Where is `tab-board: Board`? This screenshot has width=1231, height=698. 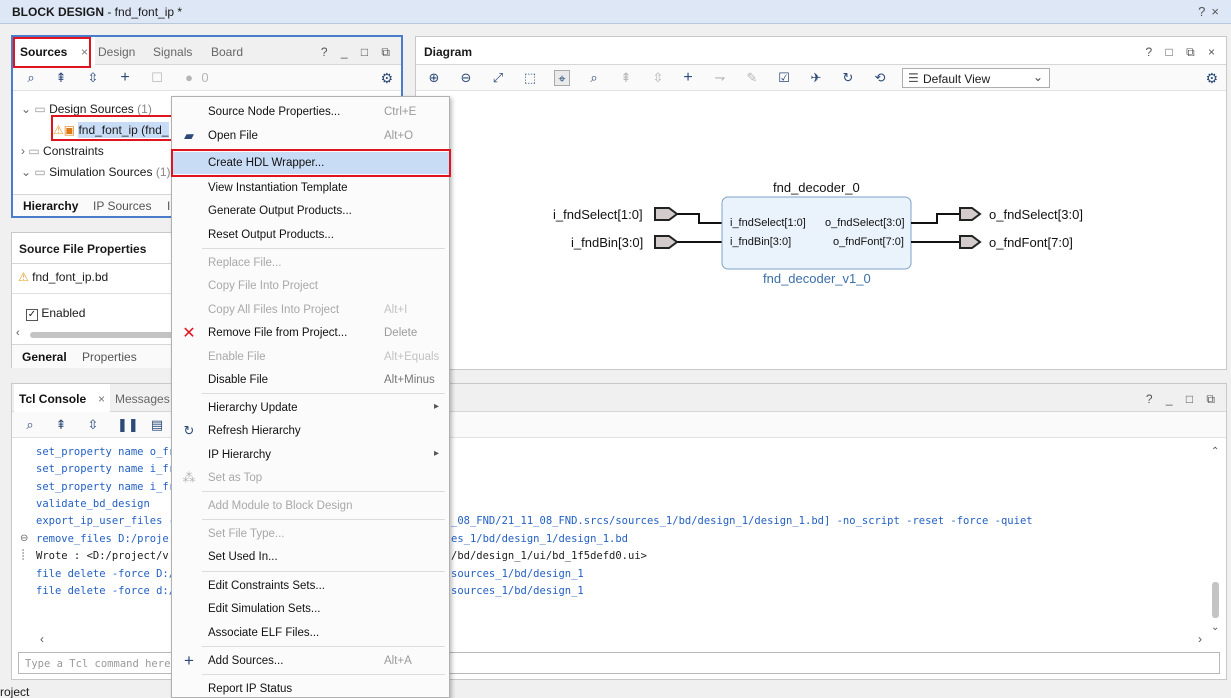 tab-board: Board is located at coordinates (236, 51).